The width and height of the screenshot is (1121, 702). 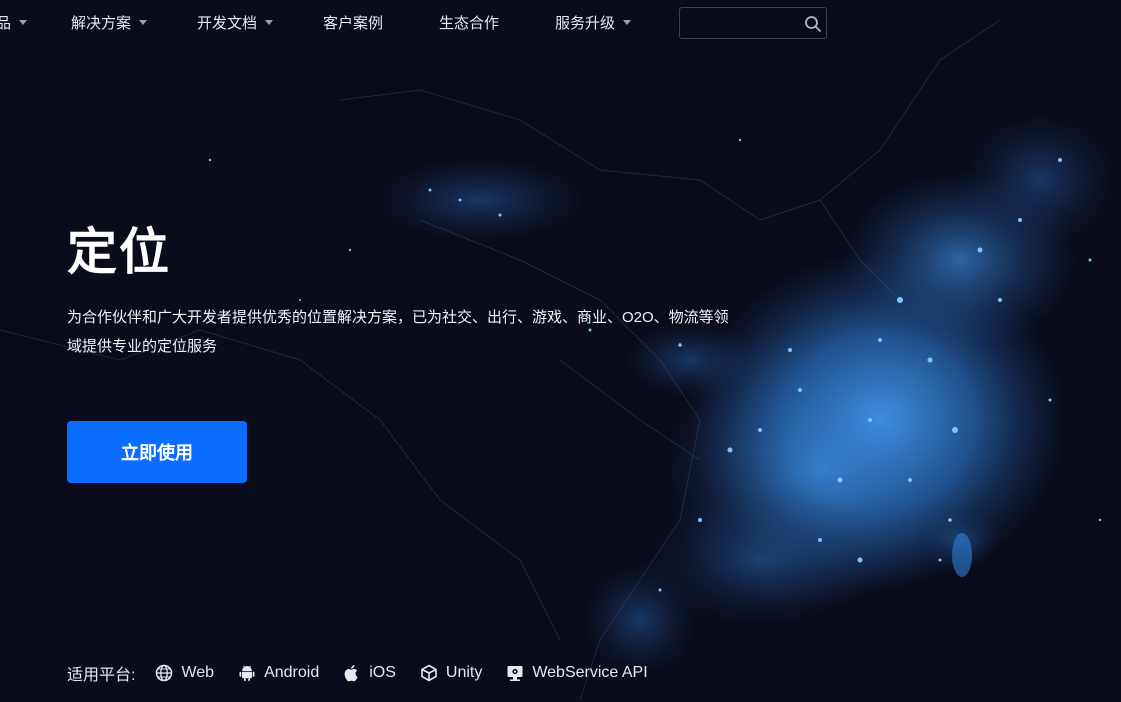 I want to click on nav-item-cases: 客户案例, so click(x=353, y=24).